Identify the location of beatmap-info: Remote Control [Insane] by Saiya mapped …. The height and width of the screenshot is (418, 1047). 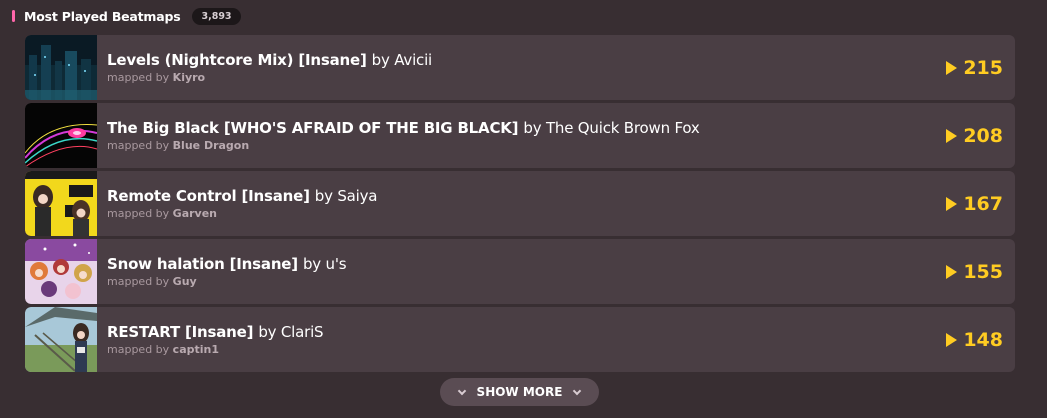
(556, 203).